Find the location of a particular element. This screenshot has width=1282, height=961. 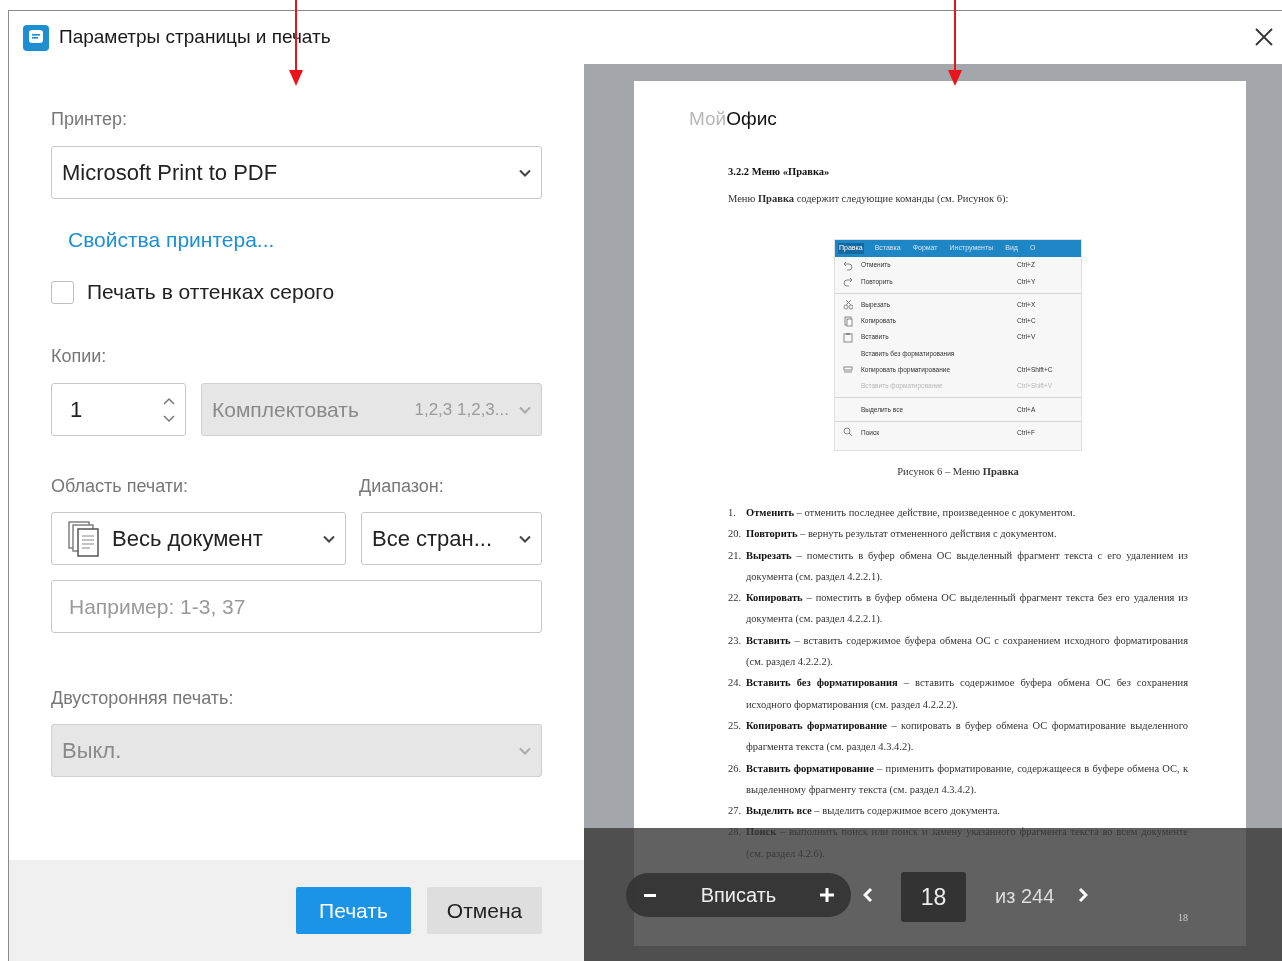

page-number-field: 18 is located at coordinates (933, 897).